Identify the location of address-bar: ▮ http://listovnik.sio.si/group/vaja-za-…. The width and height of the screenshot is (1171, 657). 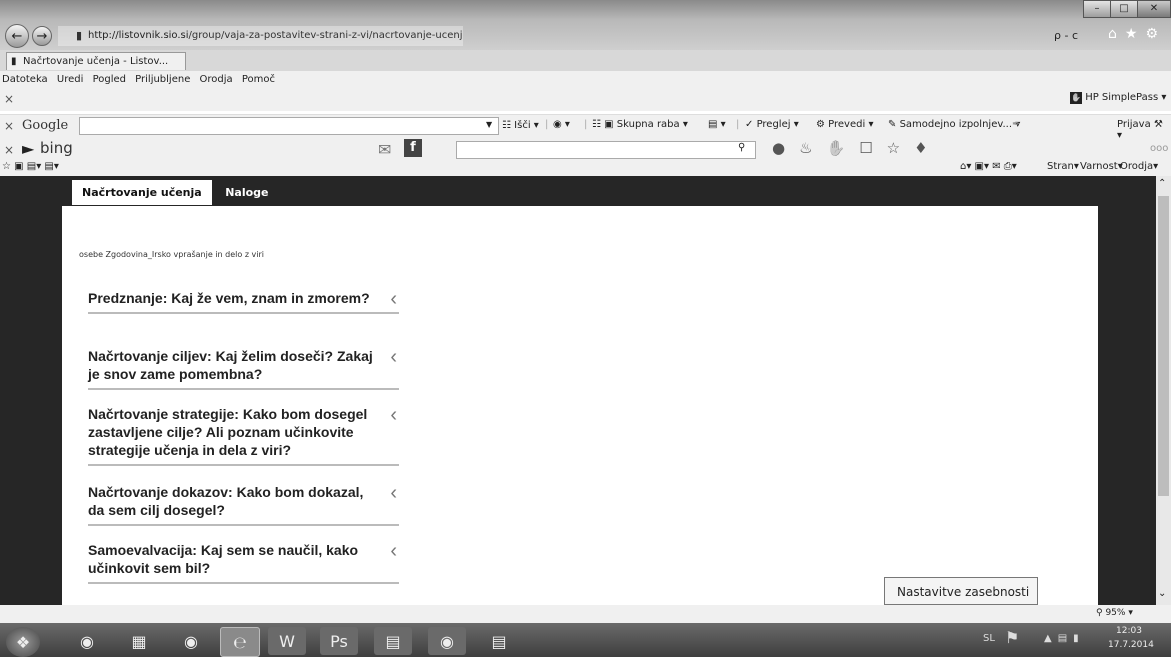
(260, 36).